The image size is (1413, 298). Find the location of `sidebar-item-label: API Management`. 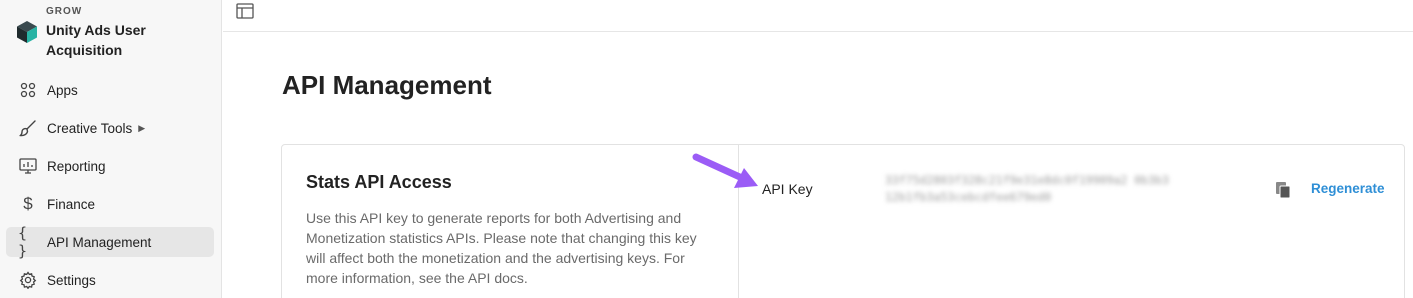

sidebar-item-label: API Management is located at coordinates (99, 242).